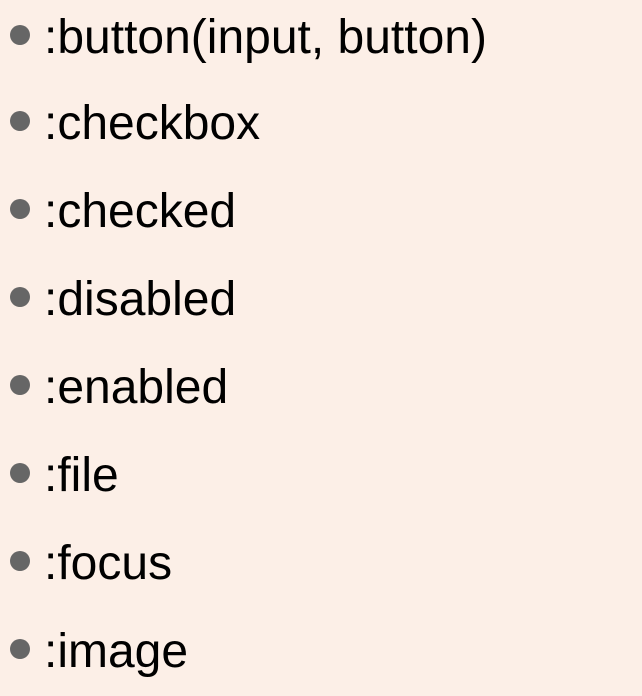 The image size is (642, 696). What do you see at coordinates (326, 562) in the screenshot?
I see `list-item: :focus` at bounding box center [326, 562].